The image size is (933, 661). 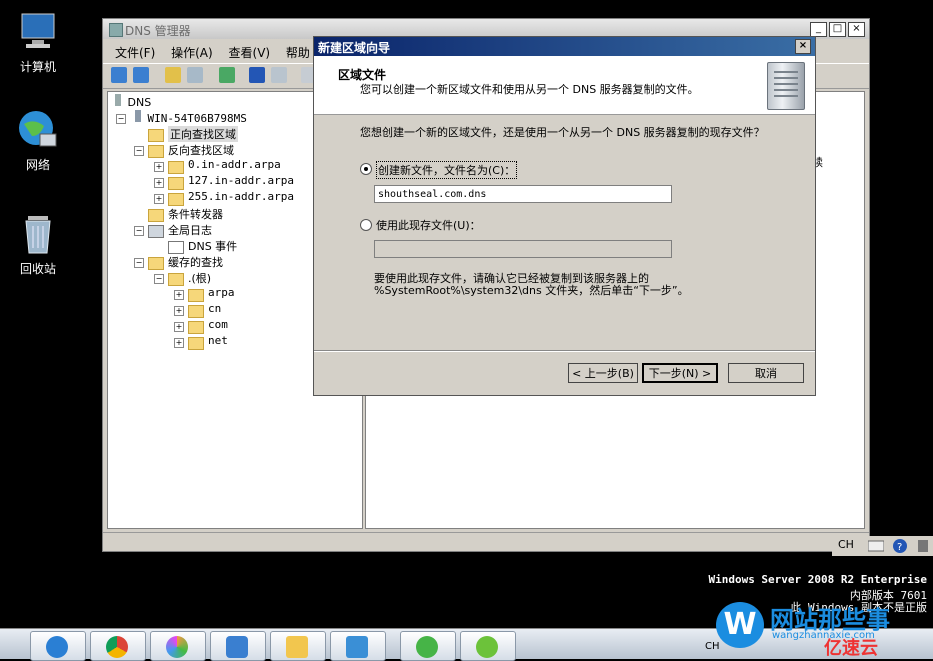 What do you see at coordinates (786, 86) in the screenshot?
I see `server-icon` at bounding box center [786, 86].